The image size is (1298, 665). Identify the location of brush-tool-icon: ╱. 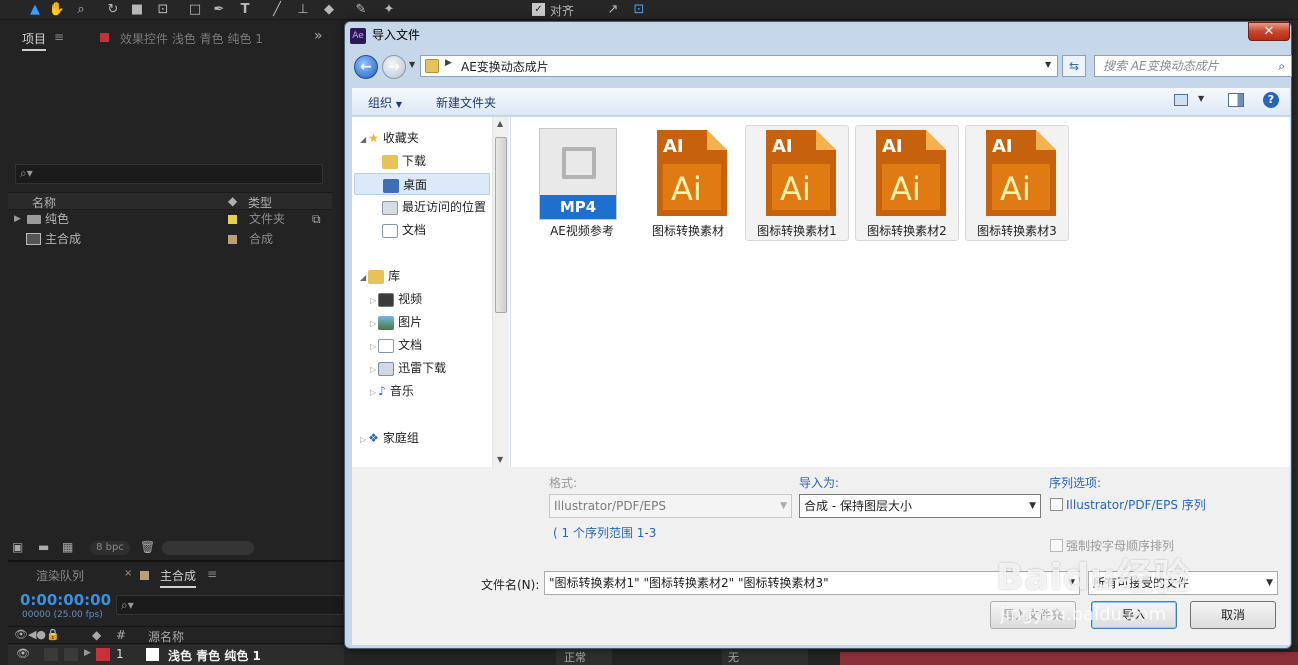
(277, 10).